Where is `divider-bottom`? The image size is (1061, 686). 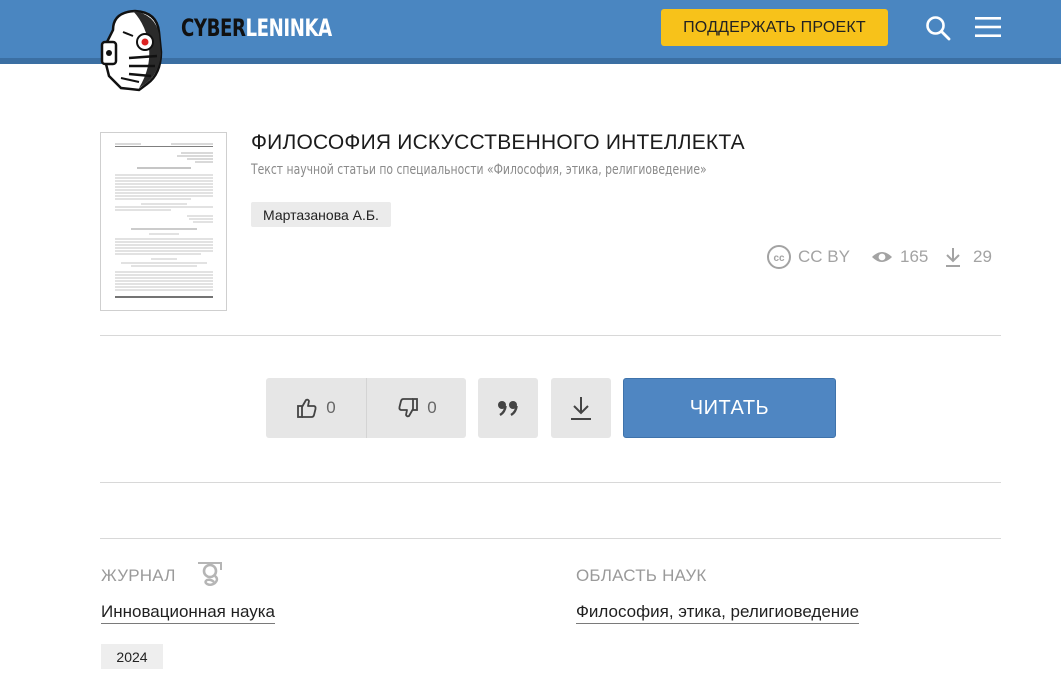
divider-bottom is located at coordinates (550, 538).